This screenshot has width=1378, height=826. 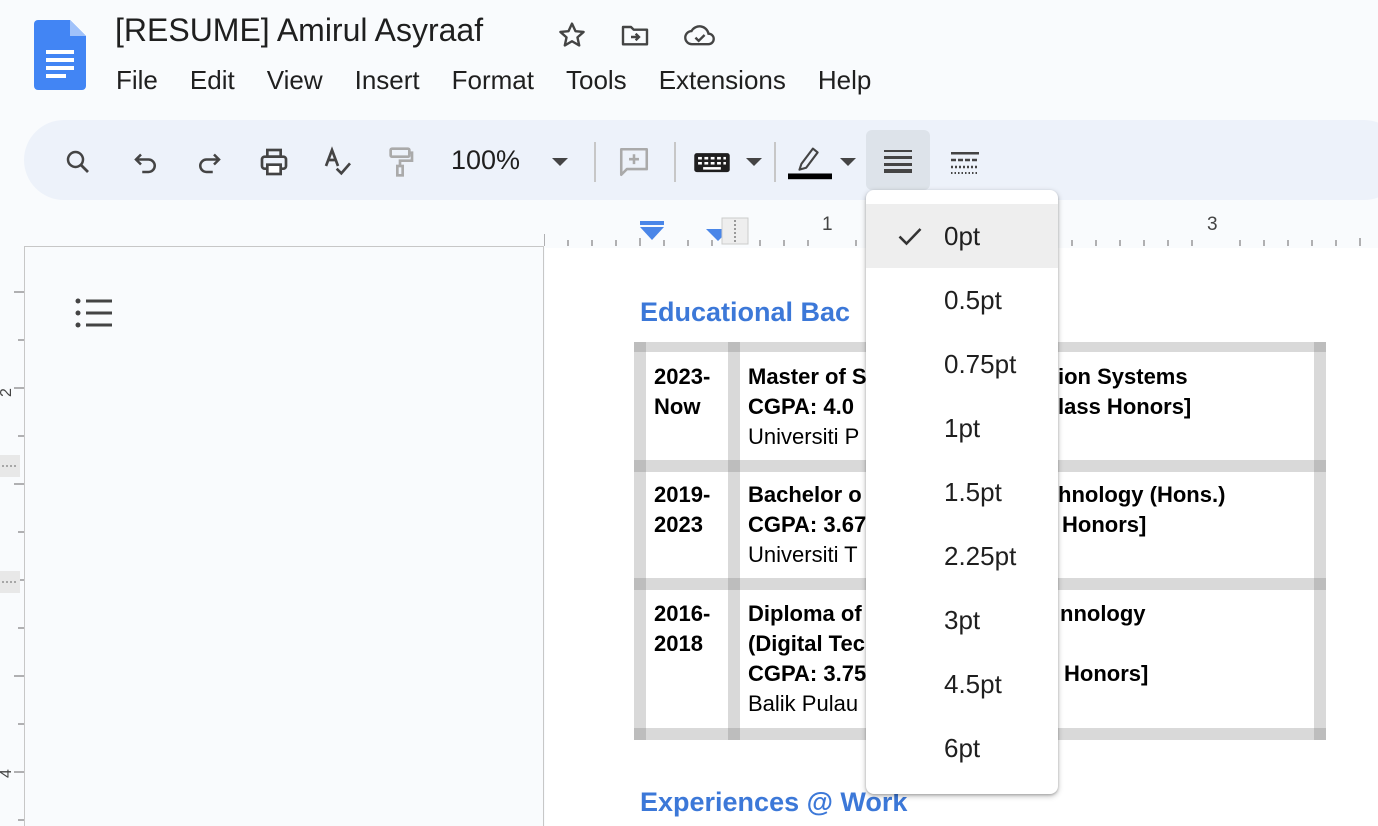 I want to click on option-label: 6pt, so click(x=962, y=747).